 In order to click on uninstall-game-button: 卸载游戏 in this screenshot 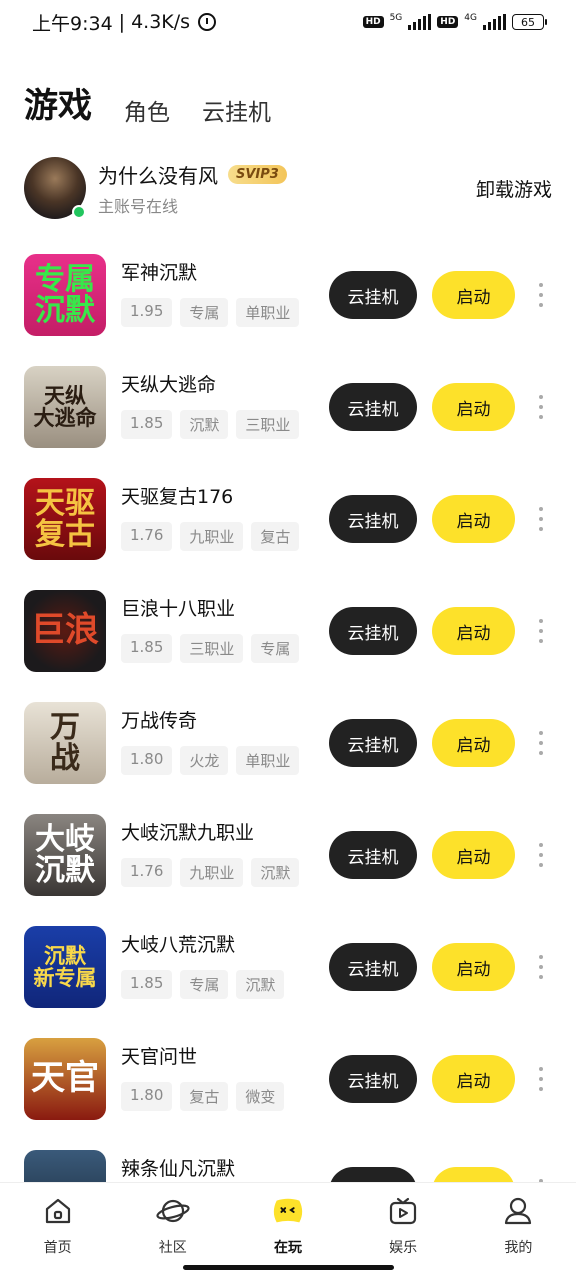, I will do `click(514, 188)`.